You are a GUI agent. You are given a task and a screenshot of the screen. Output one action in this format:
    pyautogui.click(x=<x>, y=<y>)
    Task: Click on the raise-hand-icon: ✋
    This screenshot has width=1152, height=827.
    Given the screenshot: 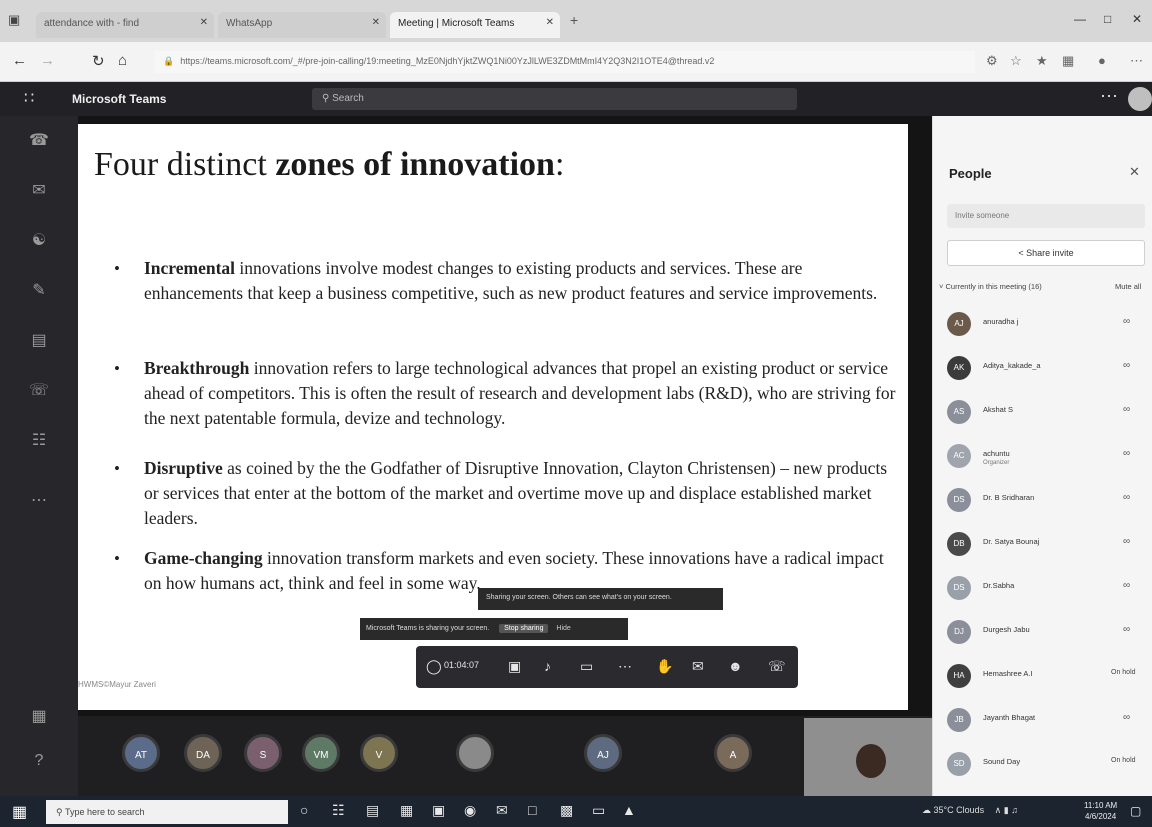 What is the action you would take?
    pyautogui.click(x=664, y=666)
    